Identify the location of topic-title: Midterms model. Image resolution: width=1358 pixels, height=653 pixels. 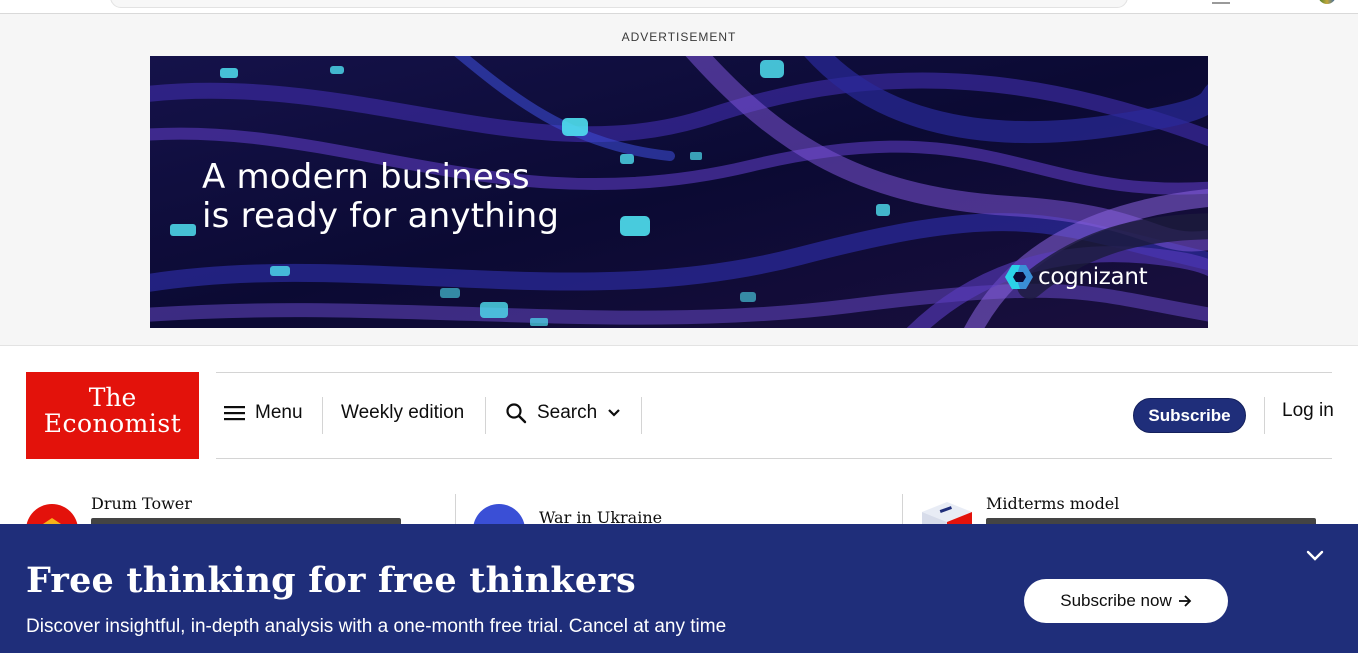
(1053, 503).